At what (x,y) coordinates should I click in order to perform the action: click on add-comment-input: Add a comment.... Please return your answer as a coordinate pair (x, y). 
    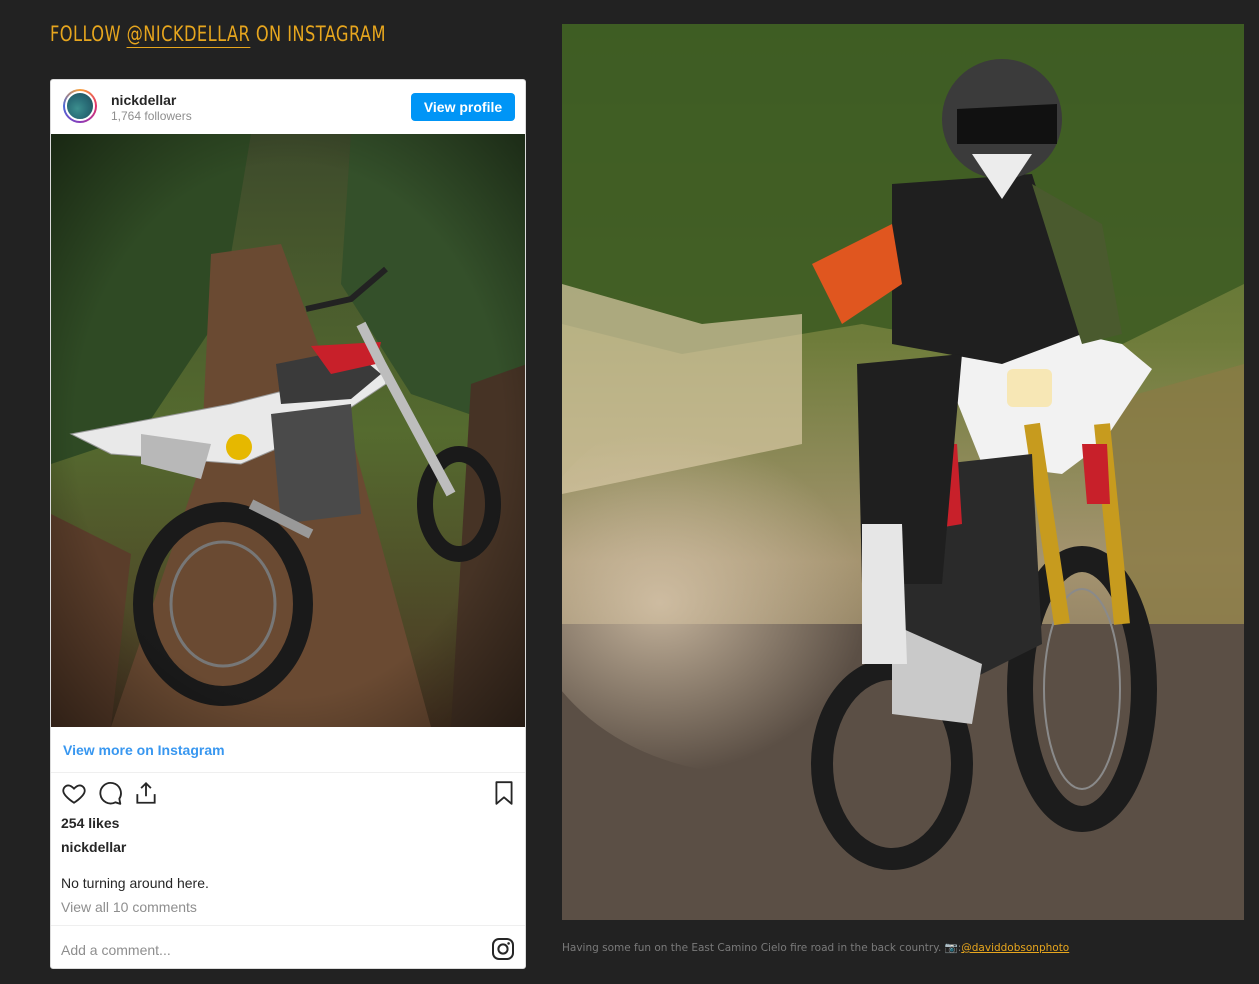
    Looking at the image, I should click on (116, 950).